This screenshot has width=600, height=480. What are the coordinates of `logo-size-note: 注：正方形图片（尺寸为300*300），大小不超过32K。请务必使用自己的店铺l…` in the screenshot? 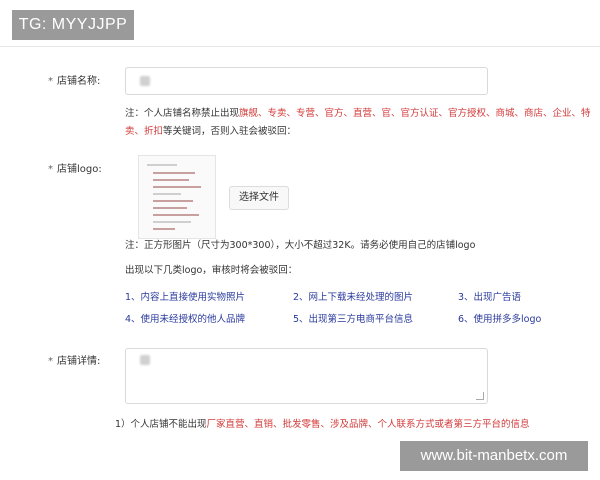 It's located at (300, 245).